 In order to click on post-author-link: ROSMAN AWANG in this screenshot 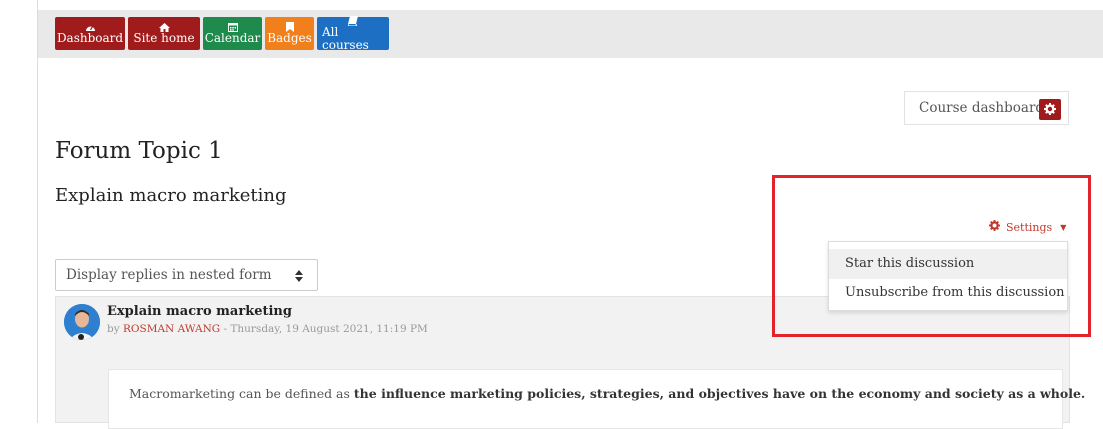, I will do `click(171, 329)`.